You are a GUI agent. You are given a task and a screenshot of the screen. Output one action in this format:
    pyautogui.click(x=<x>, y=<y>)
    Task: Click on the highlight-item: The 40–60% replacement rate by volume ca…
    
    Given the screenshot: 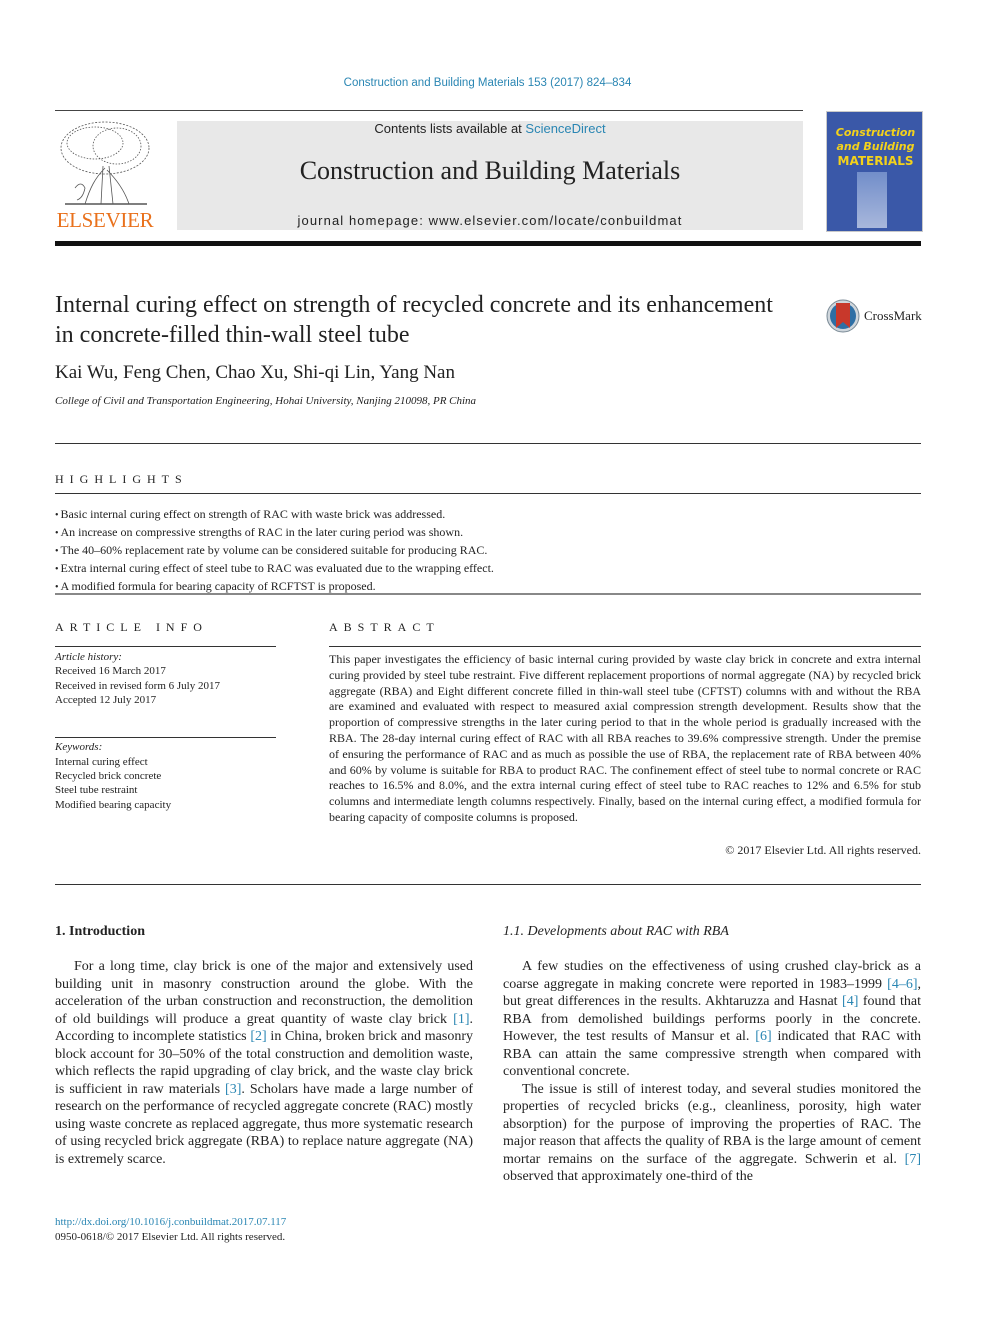 What is the action you would take?
    pyautogui.click(x=274, y=551)
    